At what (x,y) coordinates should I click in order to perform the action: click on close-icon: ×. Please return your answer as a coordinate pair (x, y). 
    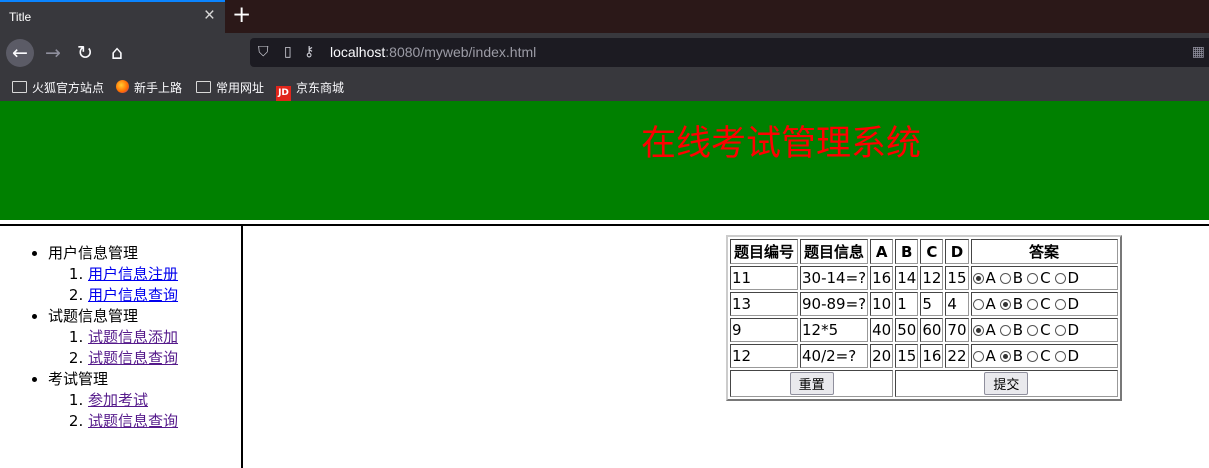
    Looking at the image, I should click on (209, 16).